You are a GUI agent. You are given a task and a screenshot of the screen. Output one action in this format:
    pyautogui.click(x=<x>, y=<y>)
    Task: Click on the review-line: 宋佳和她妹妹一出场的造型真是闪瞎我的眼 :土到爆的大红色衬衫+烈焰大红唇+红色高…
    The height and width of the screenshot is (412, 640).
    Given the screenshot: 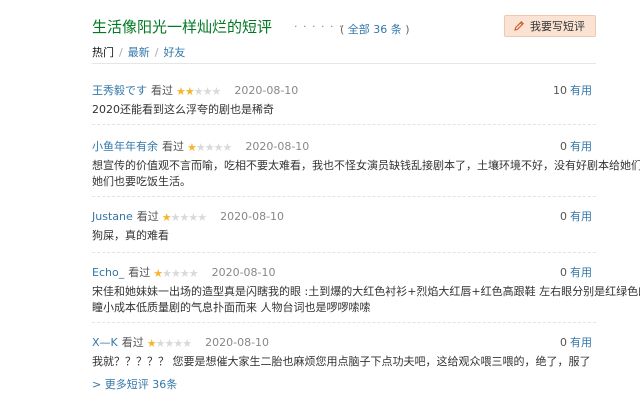 What is the action you would take?
    pyautogui.click(x=366, y=291)
    